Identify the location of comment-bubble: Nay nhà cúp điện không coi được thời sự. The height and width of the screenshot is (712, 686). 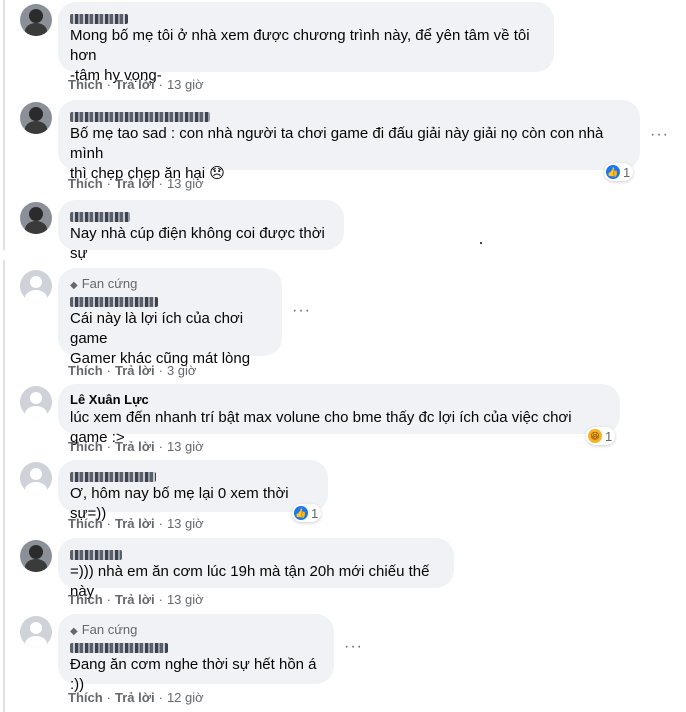
(201, 231).